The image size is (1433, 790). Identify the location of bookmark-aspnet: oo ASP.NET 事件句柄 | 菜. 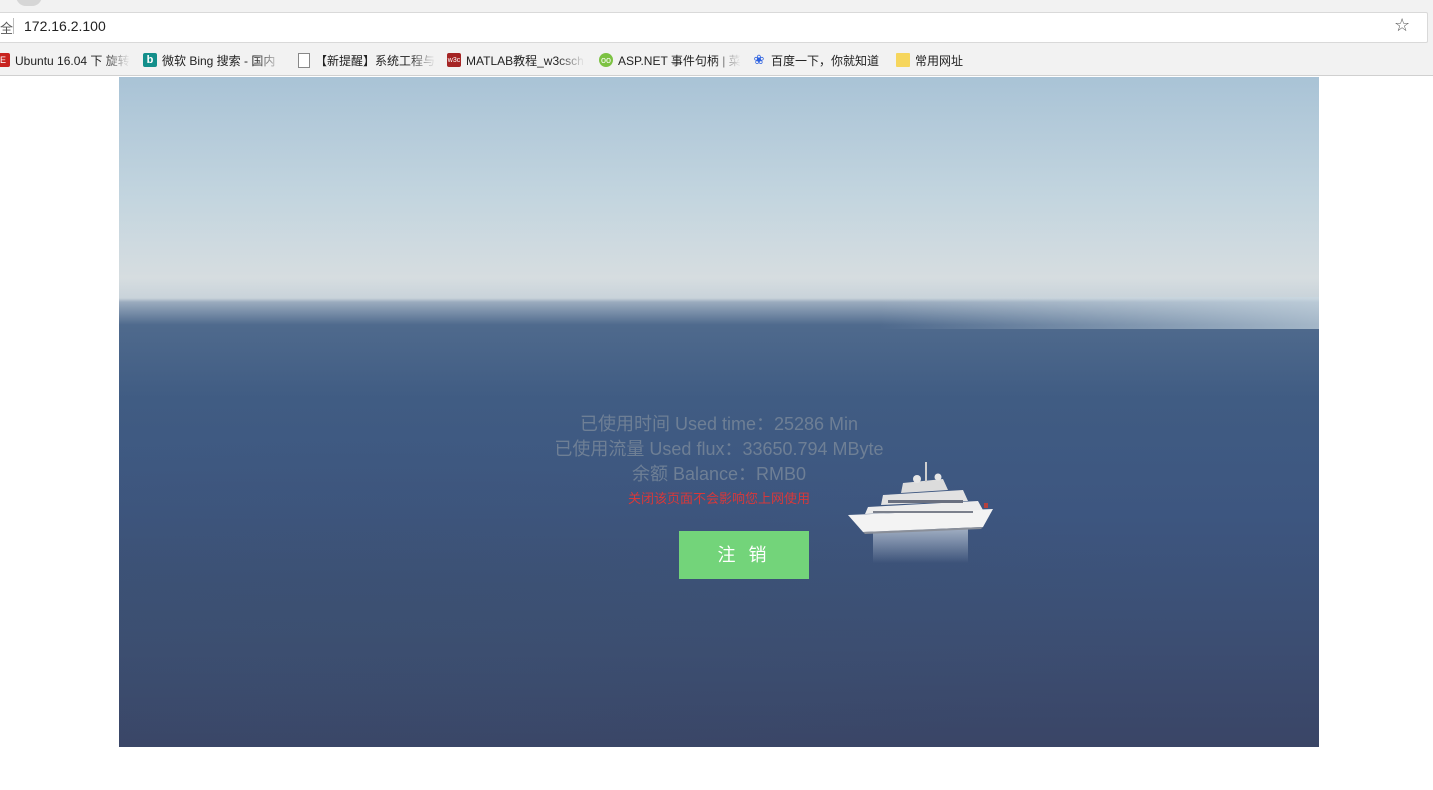
(670, 60).